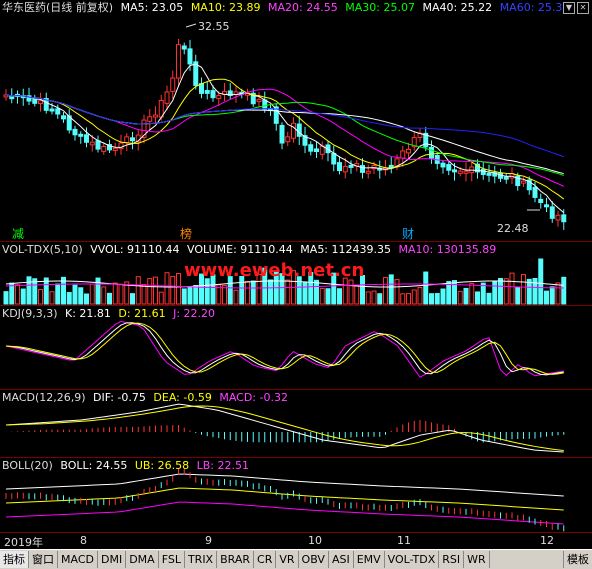 The width and height of the screenshot is (592, 569). What do you see at coordinates (284, 428) in the screenshot?
I see `macd-dea-line` at bounding box center [284, 428].